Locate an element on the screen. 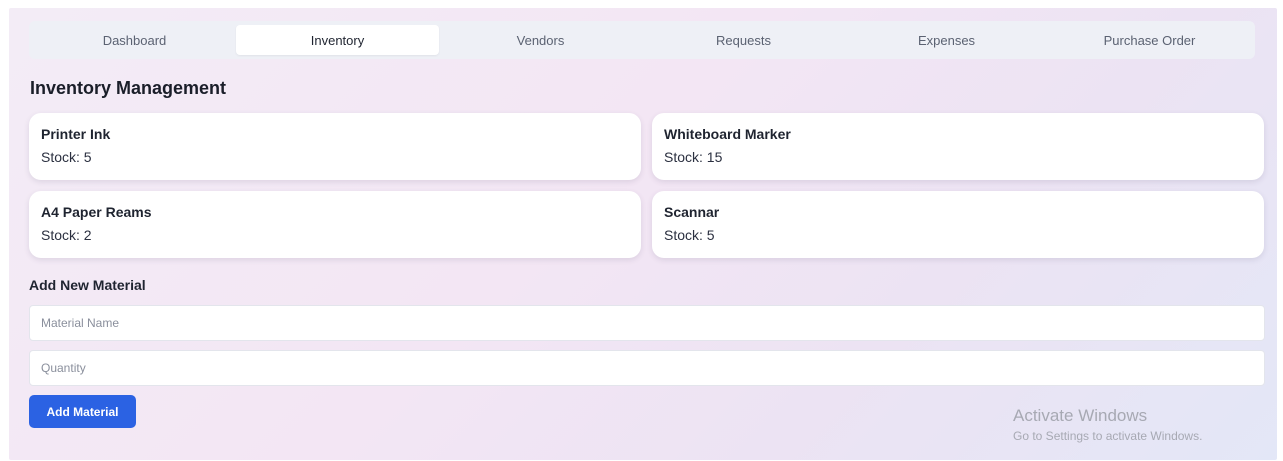 The width and height of the screenshot is (1283, 461). tab-requests: Requests is located at coordinates (743, 40).